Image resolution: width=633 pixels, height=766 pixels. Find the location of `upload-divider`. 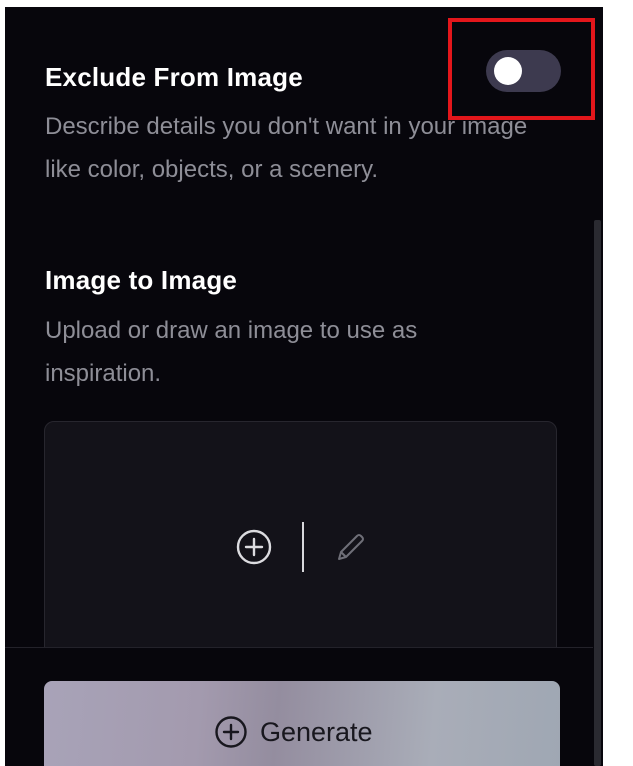

upload-divider is located at coordinates (303, 547).